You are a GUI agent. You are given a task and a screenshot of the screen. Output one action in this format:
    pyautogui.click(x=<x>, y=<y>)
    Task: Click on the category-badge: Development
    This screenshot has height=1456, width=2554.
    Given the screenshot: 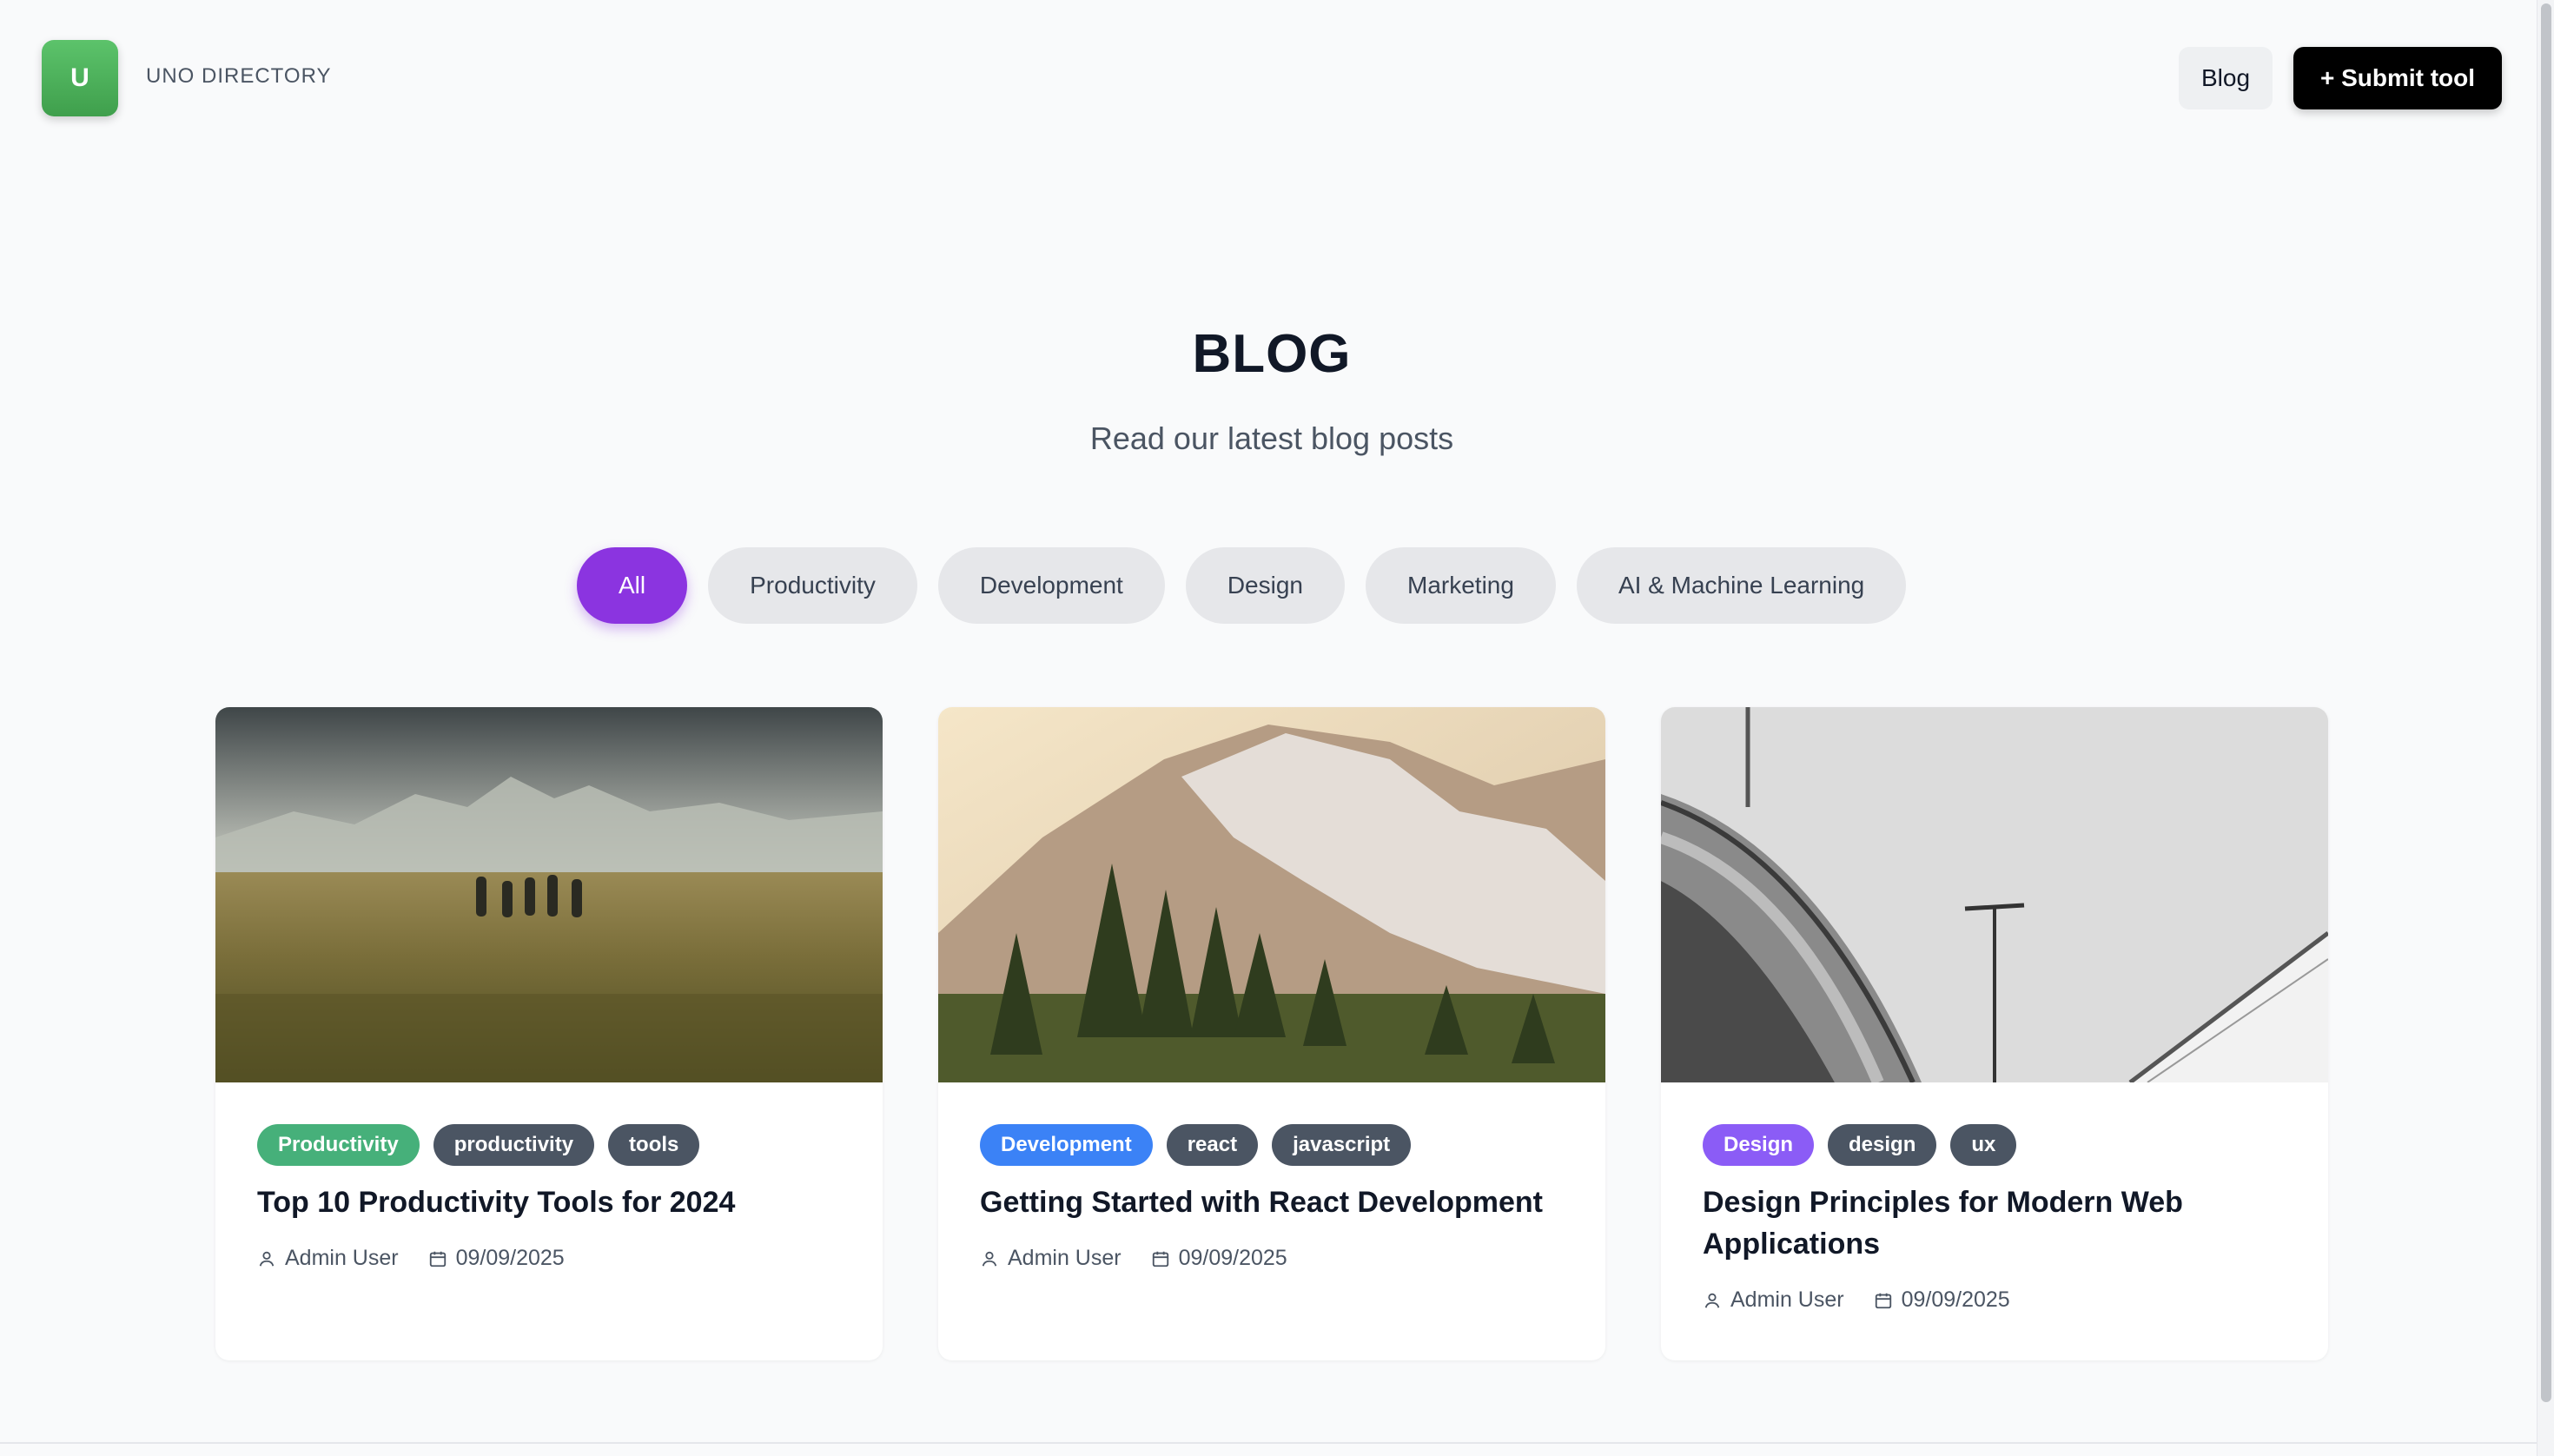 What is the action you would take?
    pyautogui.click(x=1067, y=1145)
    